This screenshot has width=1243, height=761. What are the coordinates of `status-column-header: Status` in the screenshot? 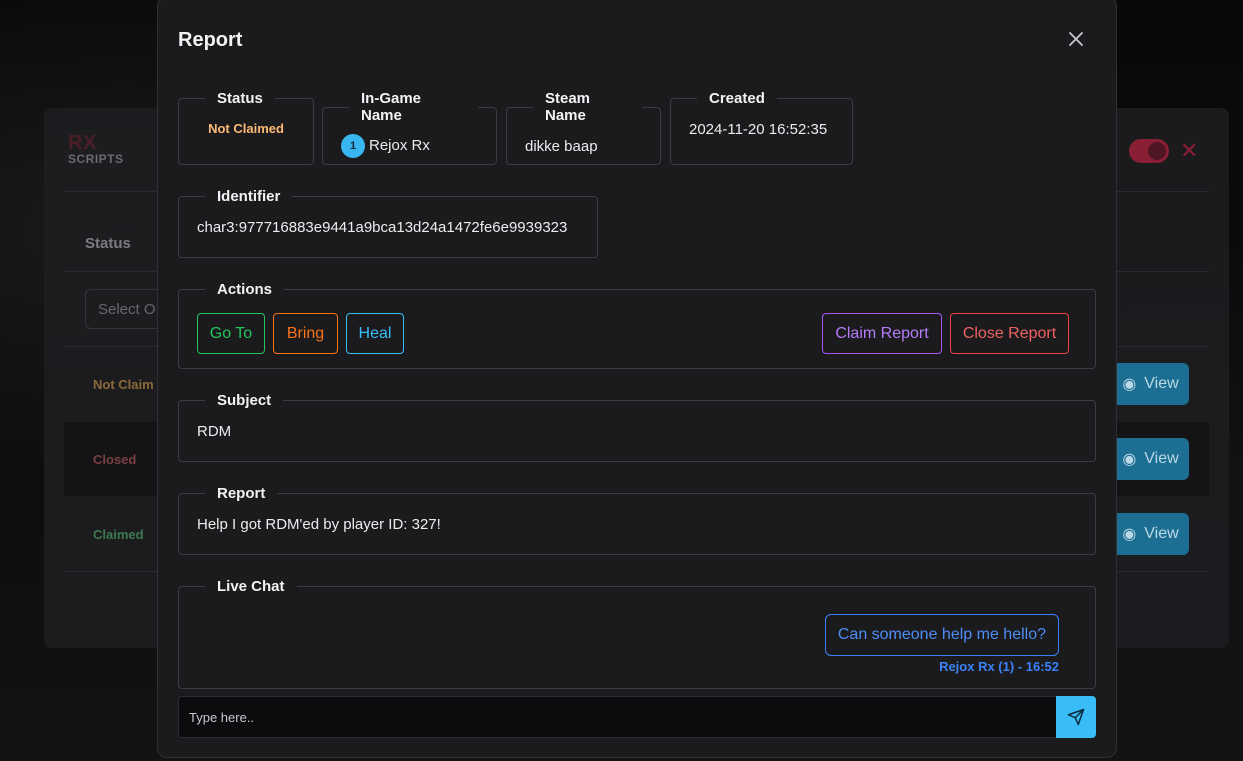 It's located at (108, 243).